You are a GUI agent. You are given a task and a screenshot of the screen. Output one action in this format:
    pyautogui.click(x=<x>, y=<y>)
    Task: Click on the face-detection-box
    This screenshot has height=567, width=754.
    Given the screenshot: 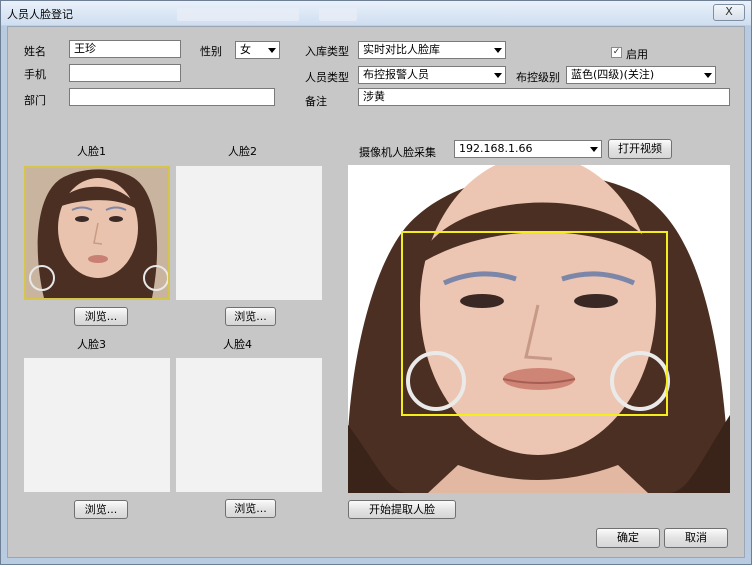 What is the action you would take?
    pyautogui.click(x=534, y=323)
    